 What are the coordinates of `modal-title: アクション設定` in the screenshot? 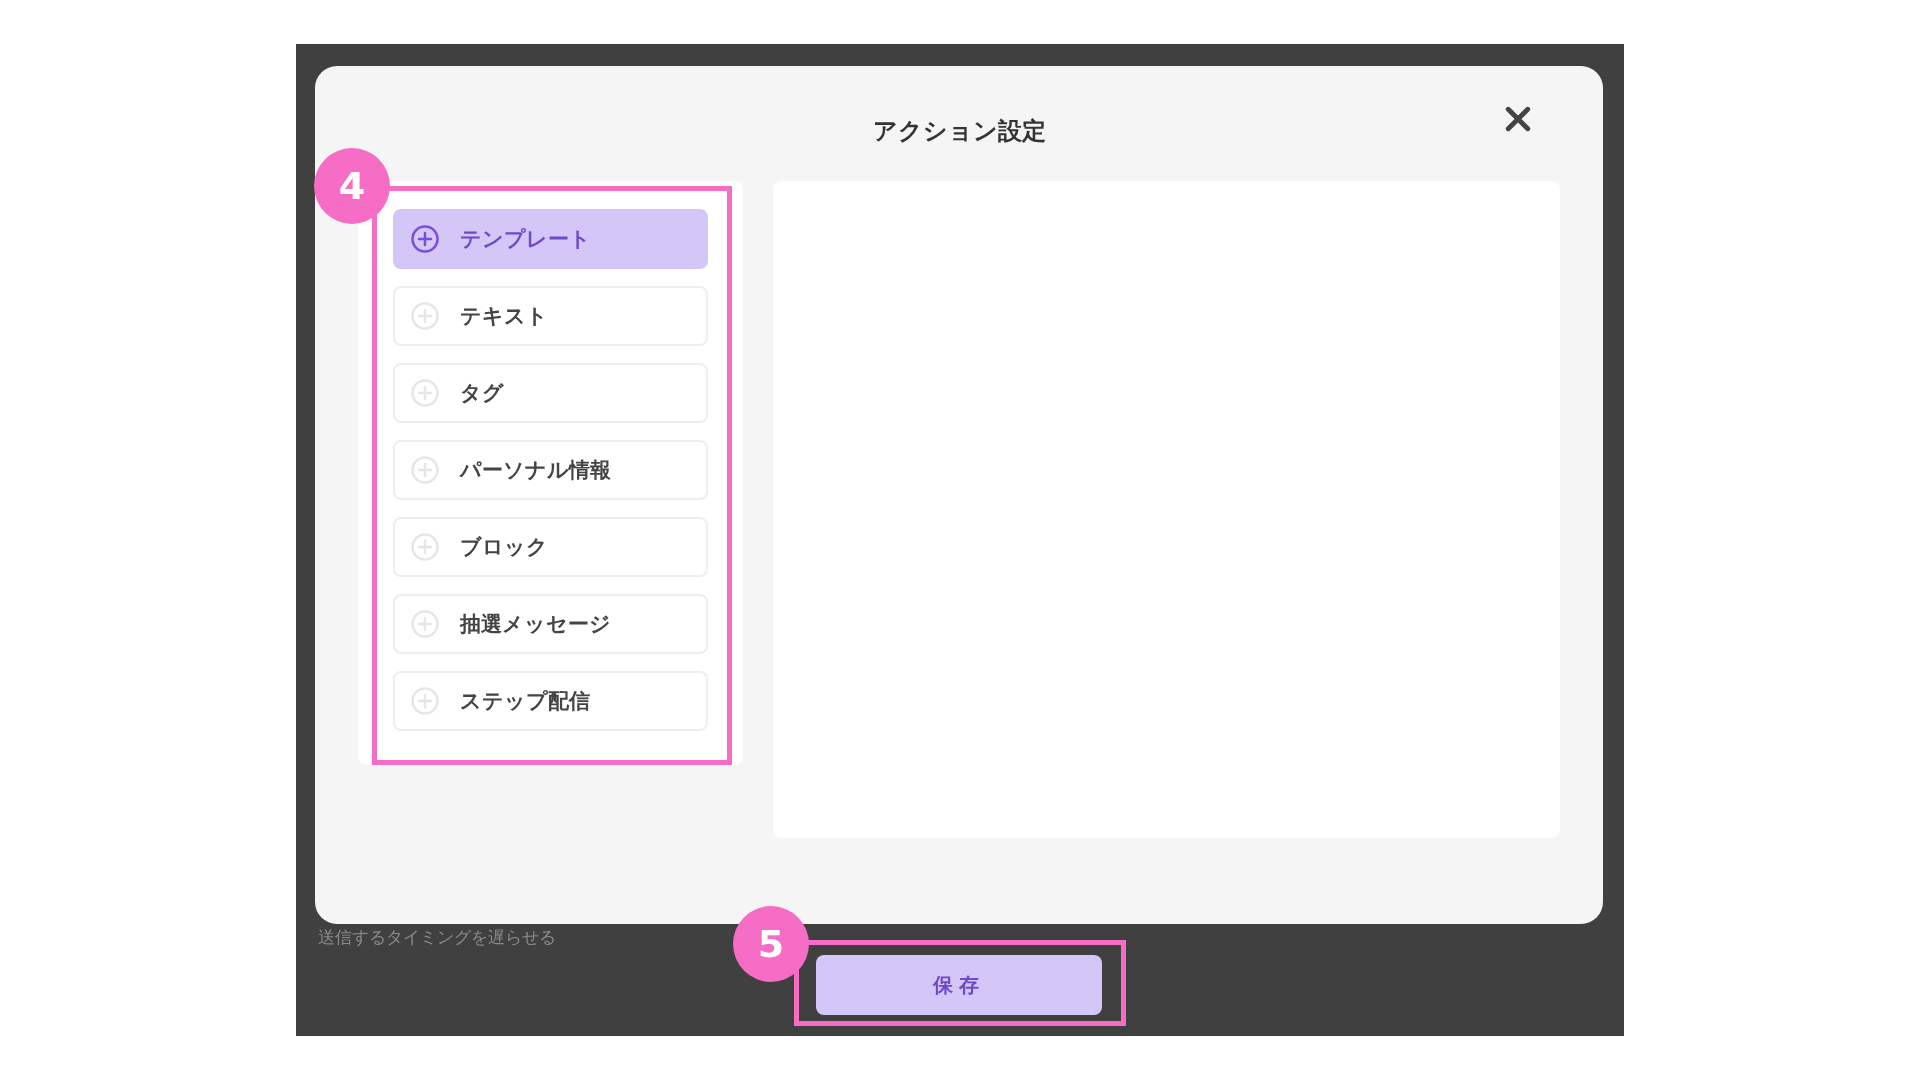 It's located at (959, 131).